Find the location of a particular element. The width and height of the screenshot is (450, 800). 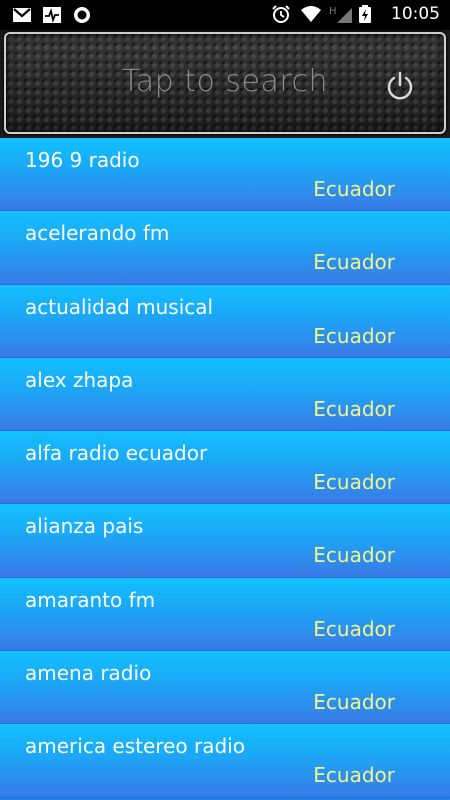

station-row: alex zhapa Ecuador is located at coordinates (225, 394).